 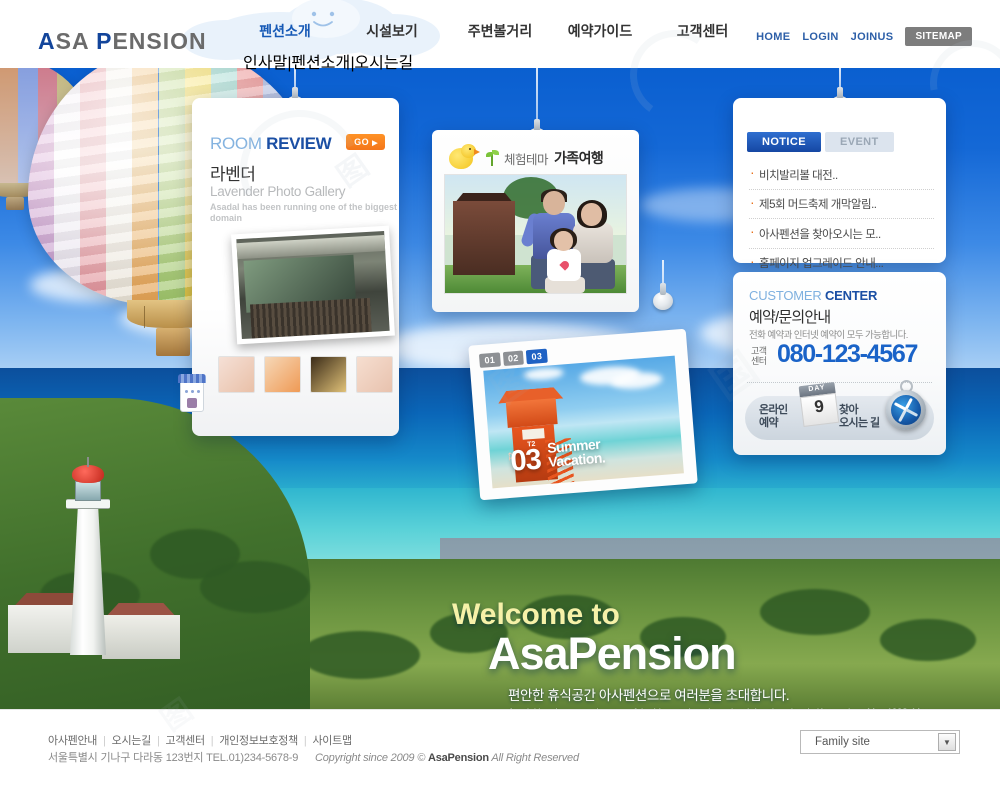 I want to click on slide-tab-02: 02, so click(x=513, y=358).